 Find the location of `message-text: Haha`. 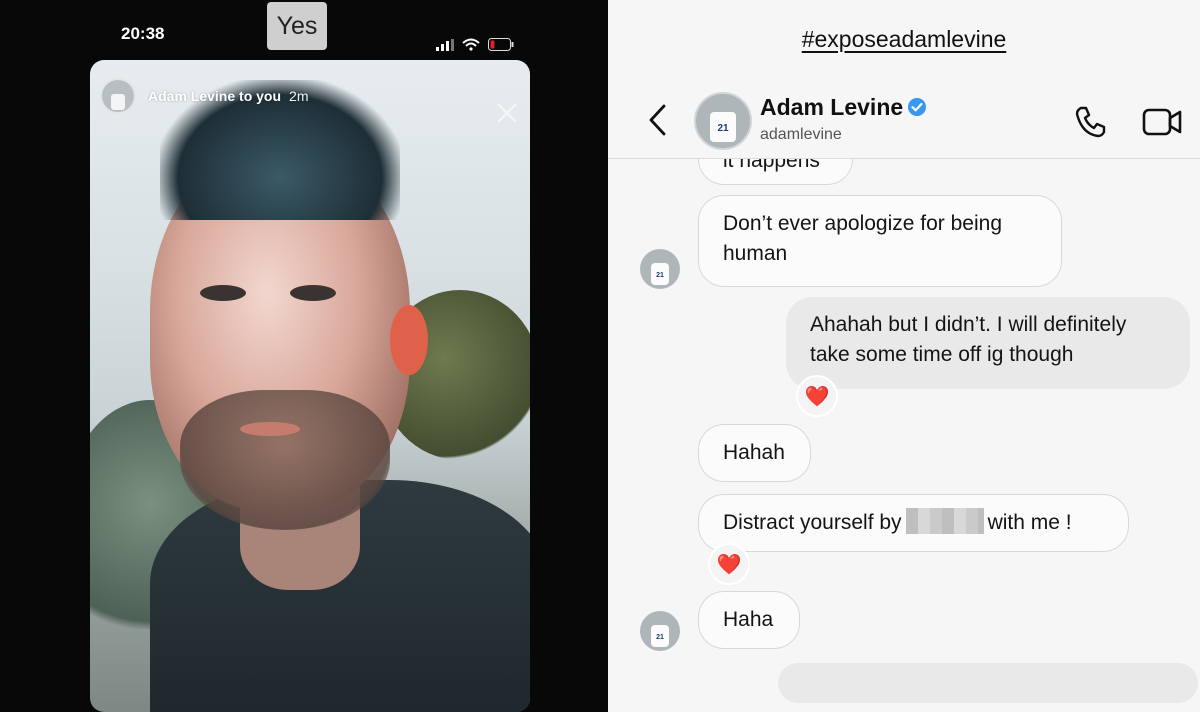

message-text: Haha is located at coordinates (748, 619).